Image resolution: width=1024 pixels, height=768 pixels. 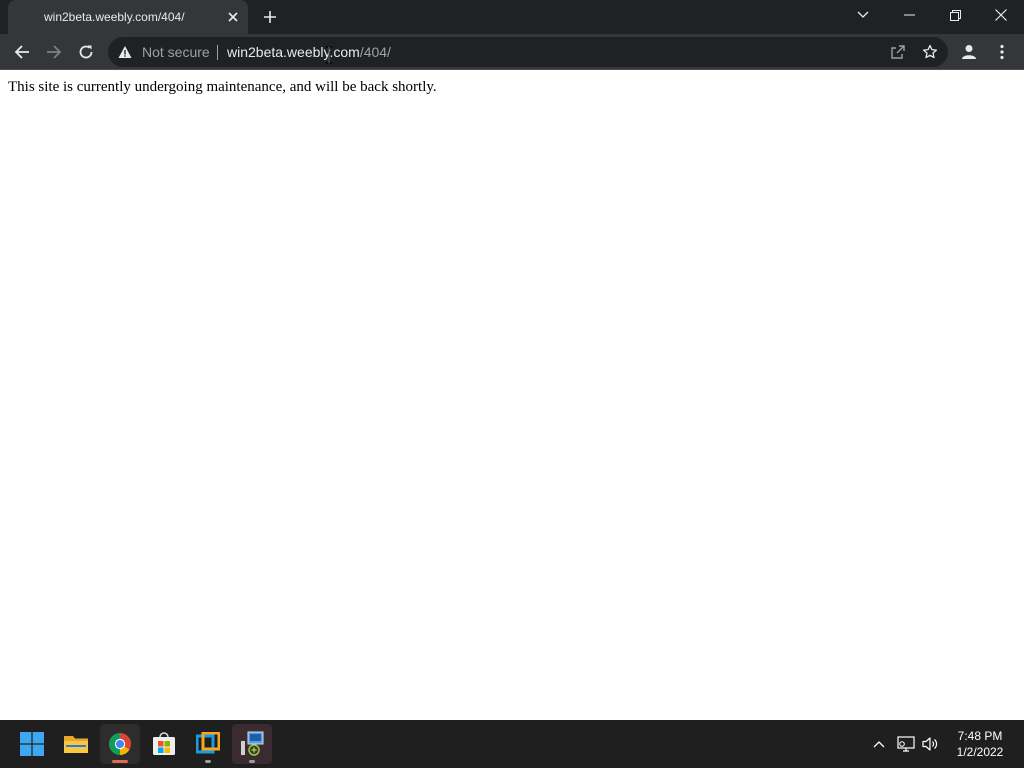 What do you see at coordinates (375, 52) in the screenshot?
I see `url-path: /404/` at bounding box center [375, 52].